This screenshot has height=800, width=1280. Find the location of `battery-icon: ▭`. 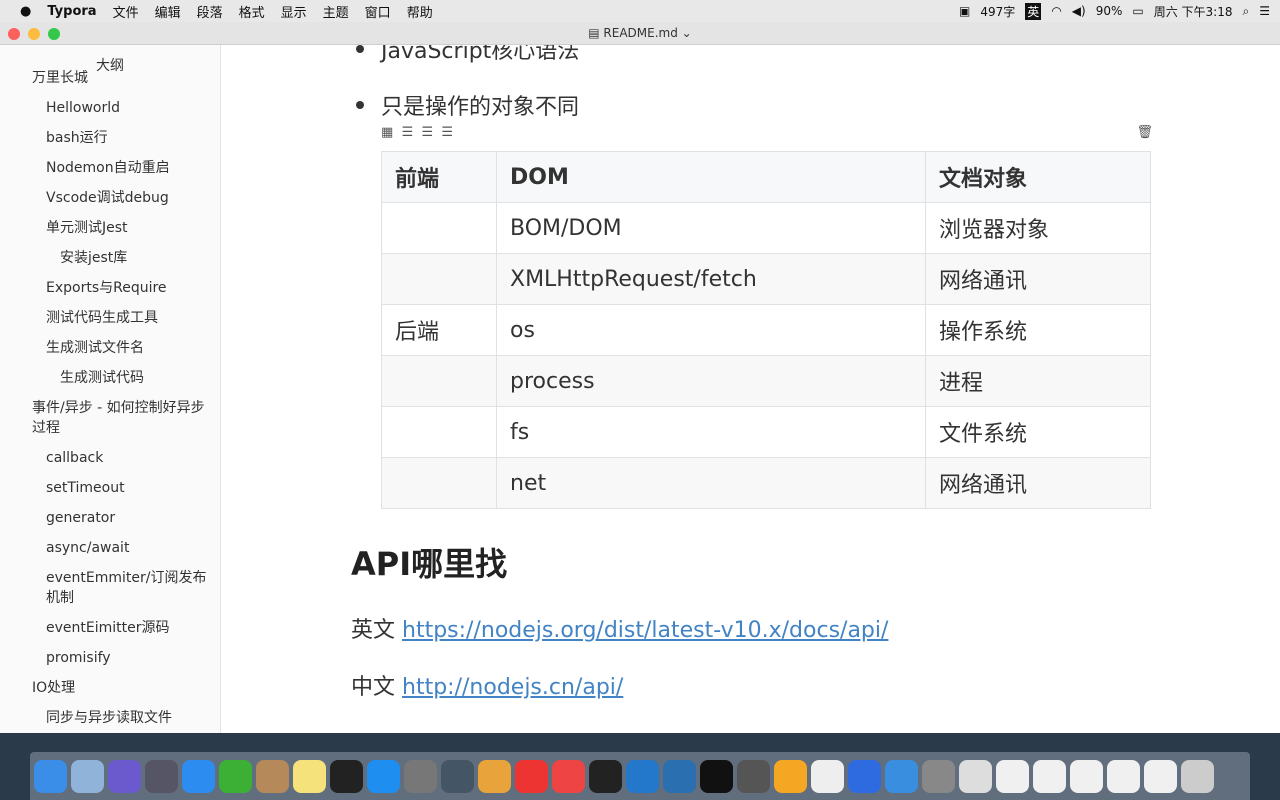

battery-icon: ▭ is located at coordinates (1137, 11).